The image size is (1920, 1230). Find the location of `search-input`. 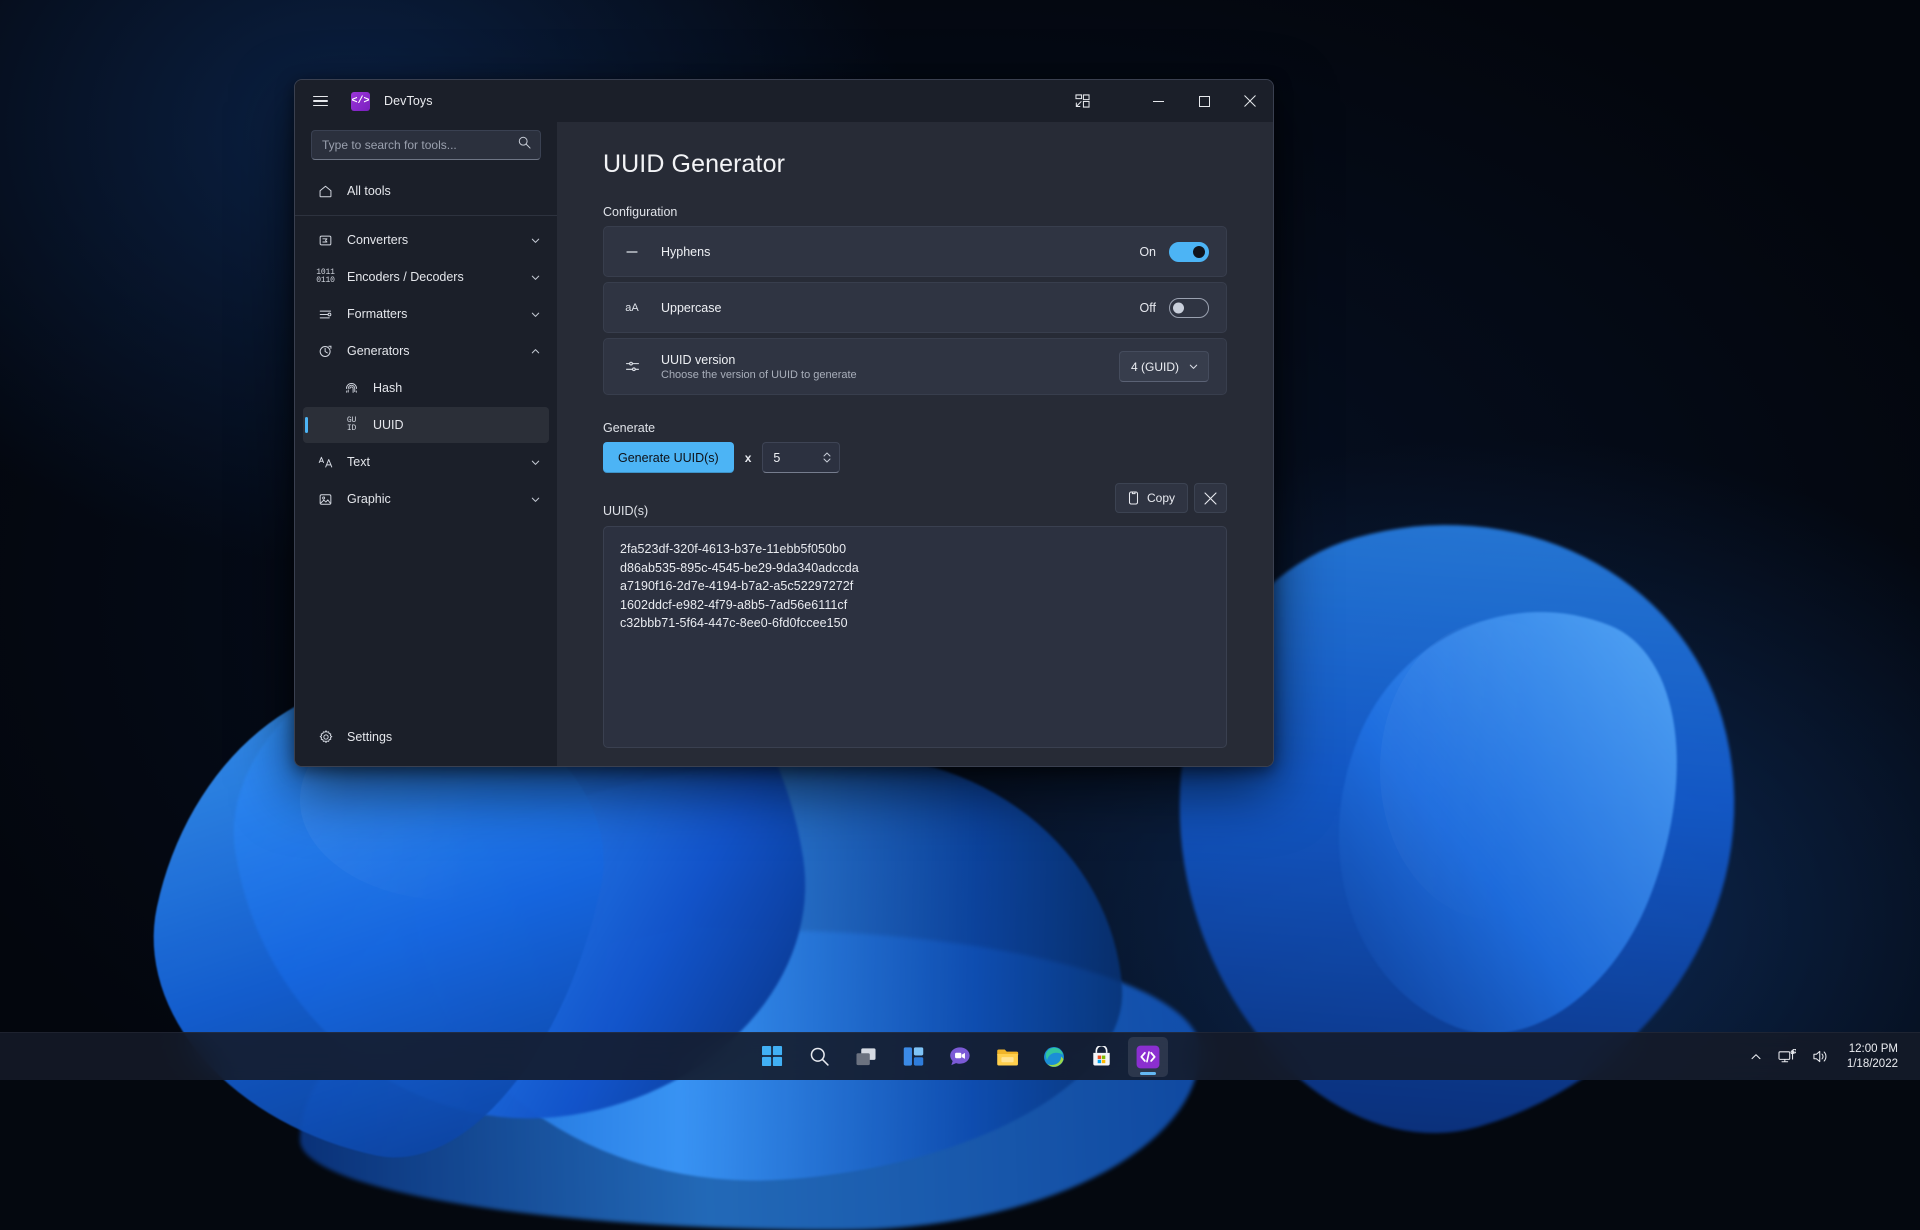

search-input is located at coordinates (426, 145).